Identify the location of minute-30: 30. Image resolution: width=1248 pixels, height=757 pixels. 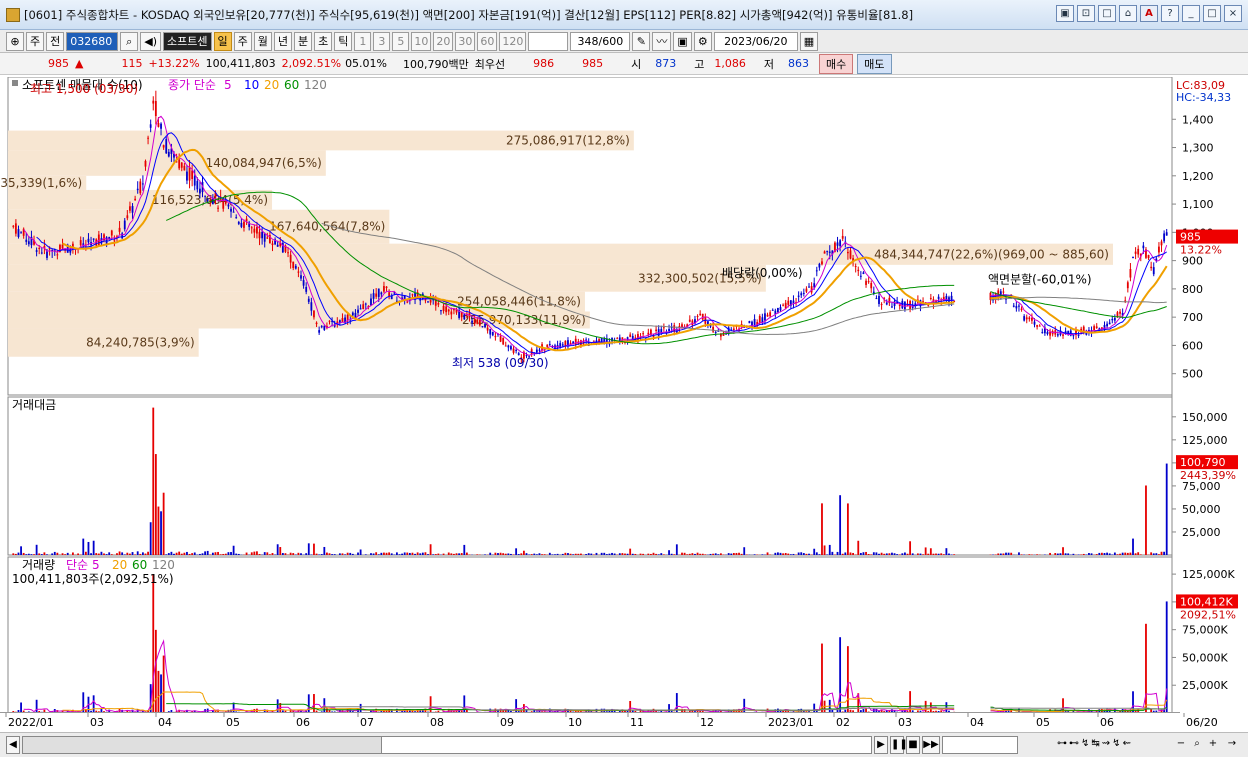
(465, 41).